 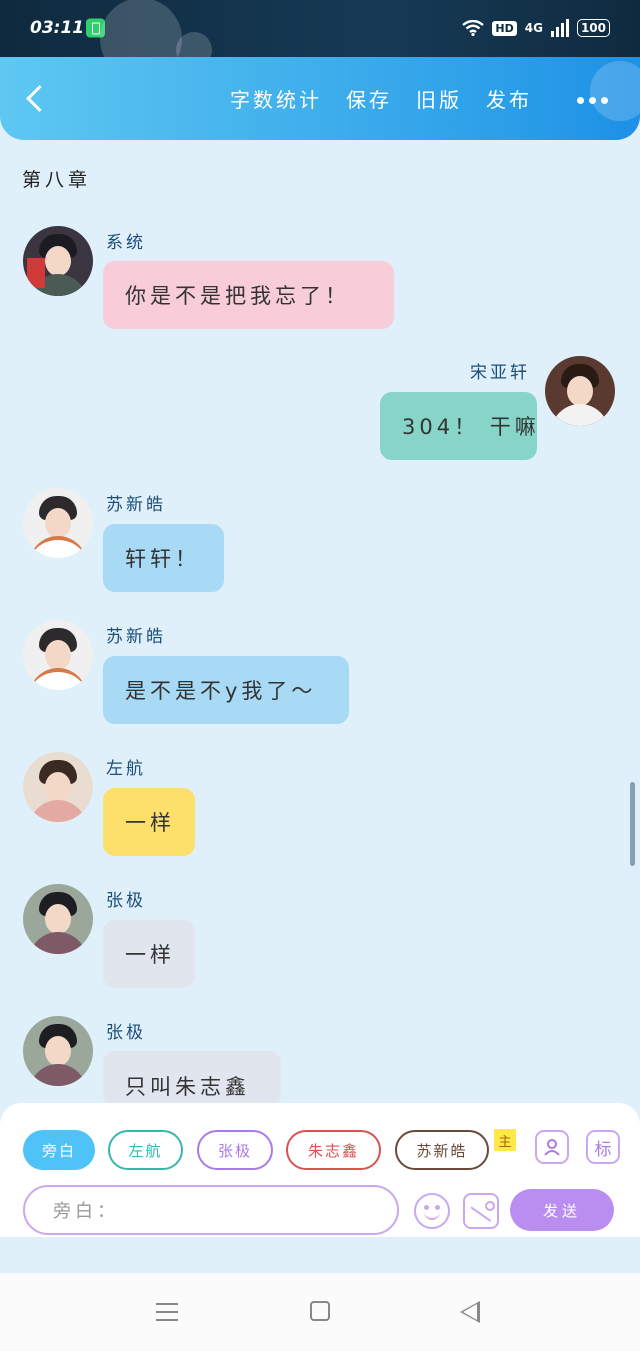 What do you see at coordinates (481, 1211) in the screenshot?
I see `image-icon` at bounding box center [481, 1211].